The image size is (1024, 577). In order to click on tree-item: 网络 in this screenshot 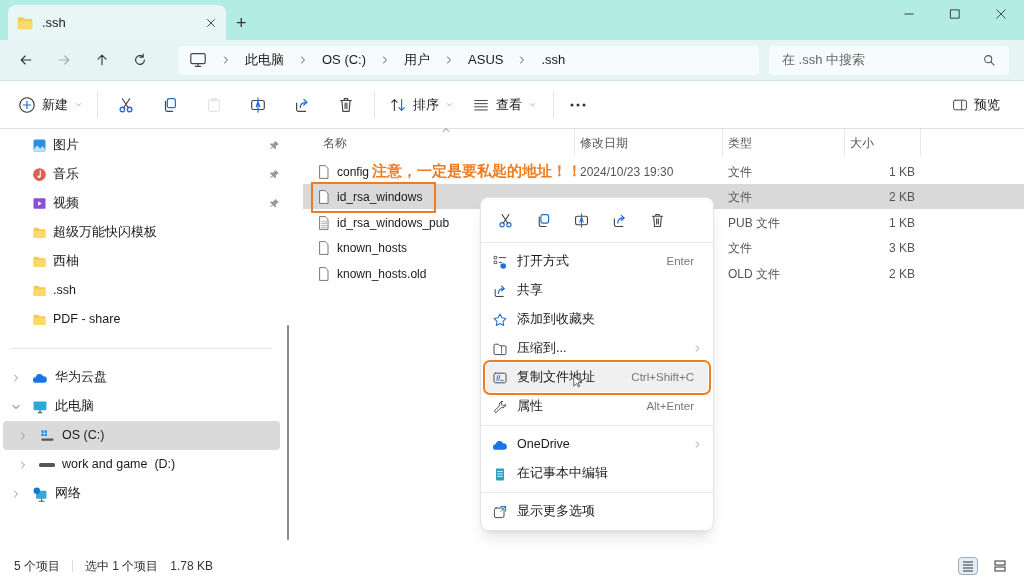, I will do `click(141, 493)`.